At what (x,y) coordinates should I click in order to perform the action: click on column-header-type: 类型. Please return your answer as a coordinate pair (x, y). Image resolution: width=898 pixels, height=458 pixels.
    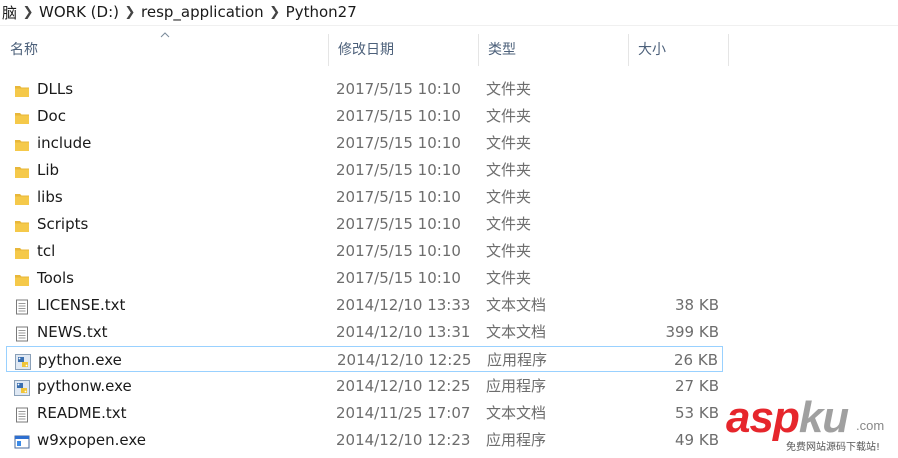
    Looking at the image, I should click on (553, 50).